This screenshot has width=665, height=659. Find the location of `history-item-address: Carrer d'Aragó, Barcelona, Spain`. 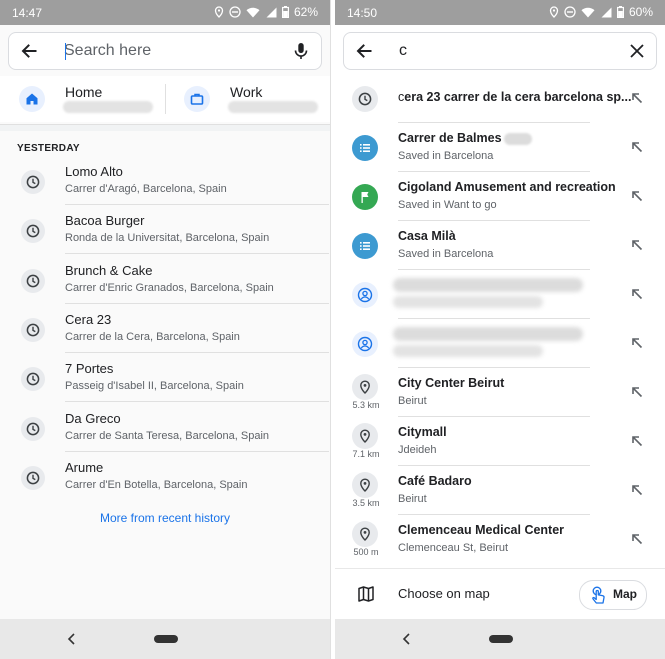

history-item-address: Carrer d'Aragó, Barcelona, Spain is located at coordinates (146, 189).